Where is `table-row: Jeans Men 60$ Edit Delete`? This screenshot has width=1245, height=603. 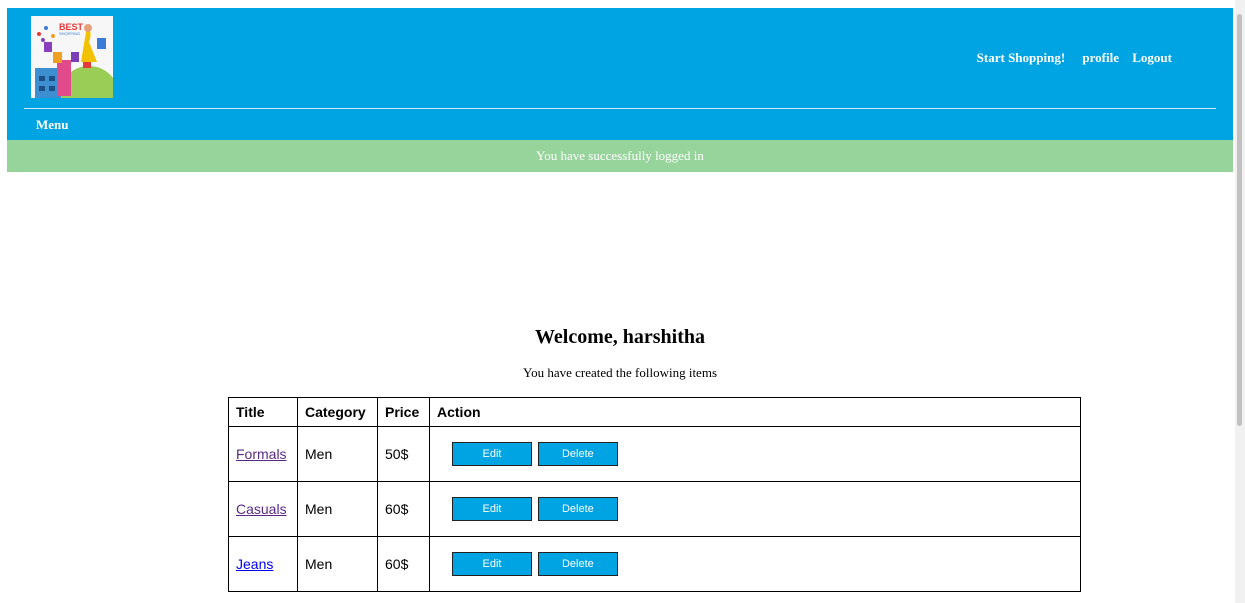
table-row: Jeans Men 60$ Edit Delete is located at coordinates (654, 564).